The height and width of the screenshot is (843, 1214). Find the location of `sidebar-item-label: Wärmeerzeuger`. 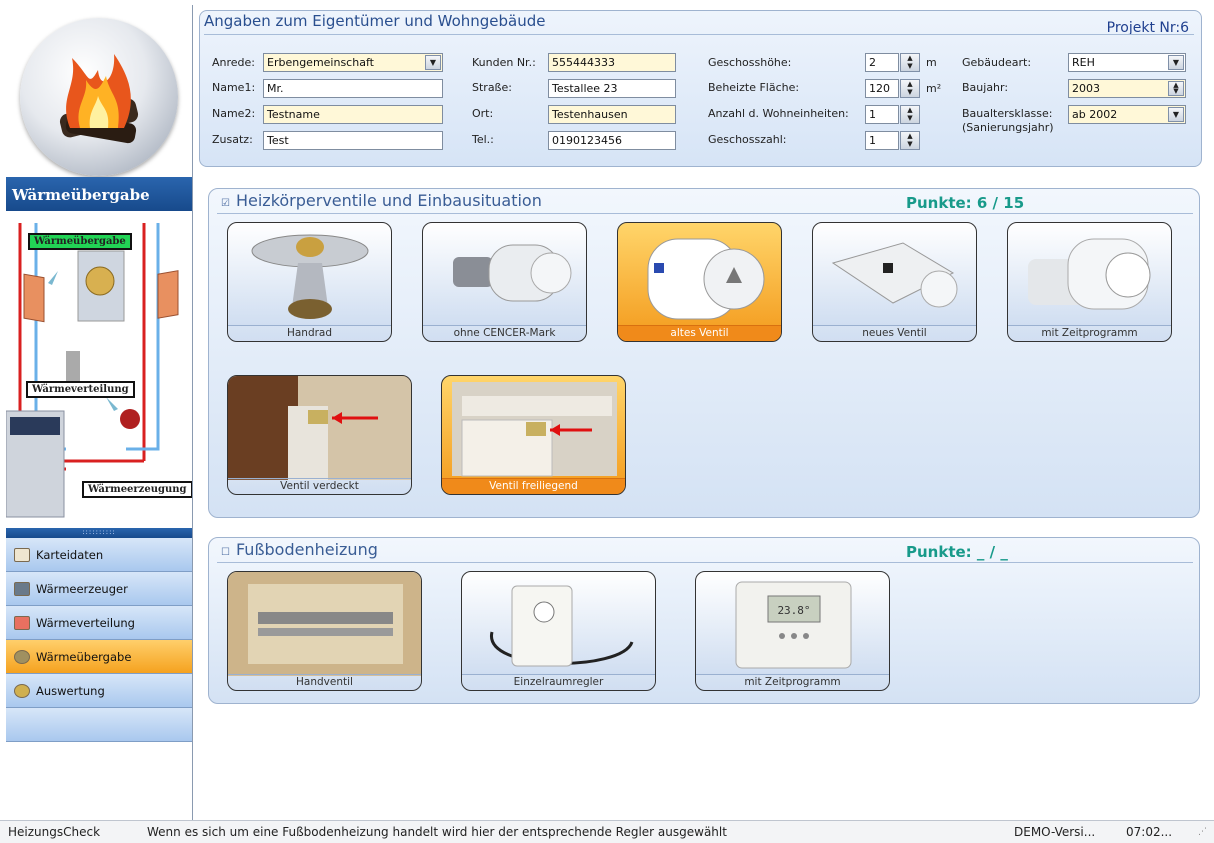

sidebar-item-label: Wärmeerzeuger is located at coordinates (82, 588).